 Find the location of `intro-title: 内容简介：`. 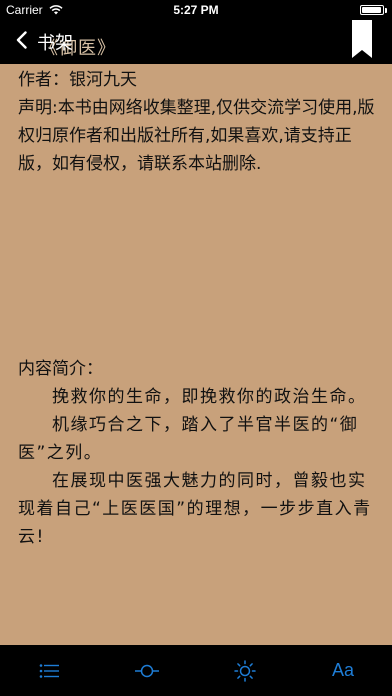

intro-title: 内容简介： is located at coordinates (60, 369).